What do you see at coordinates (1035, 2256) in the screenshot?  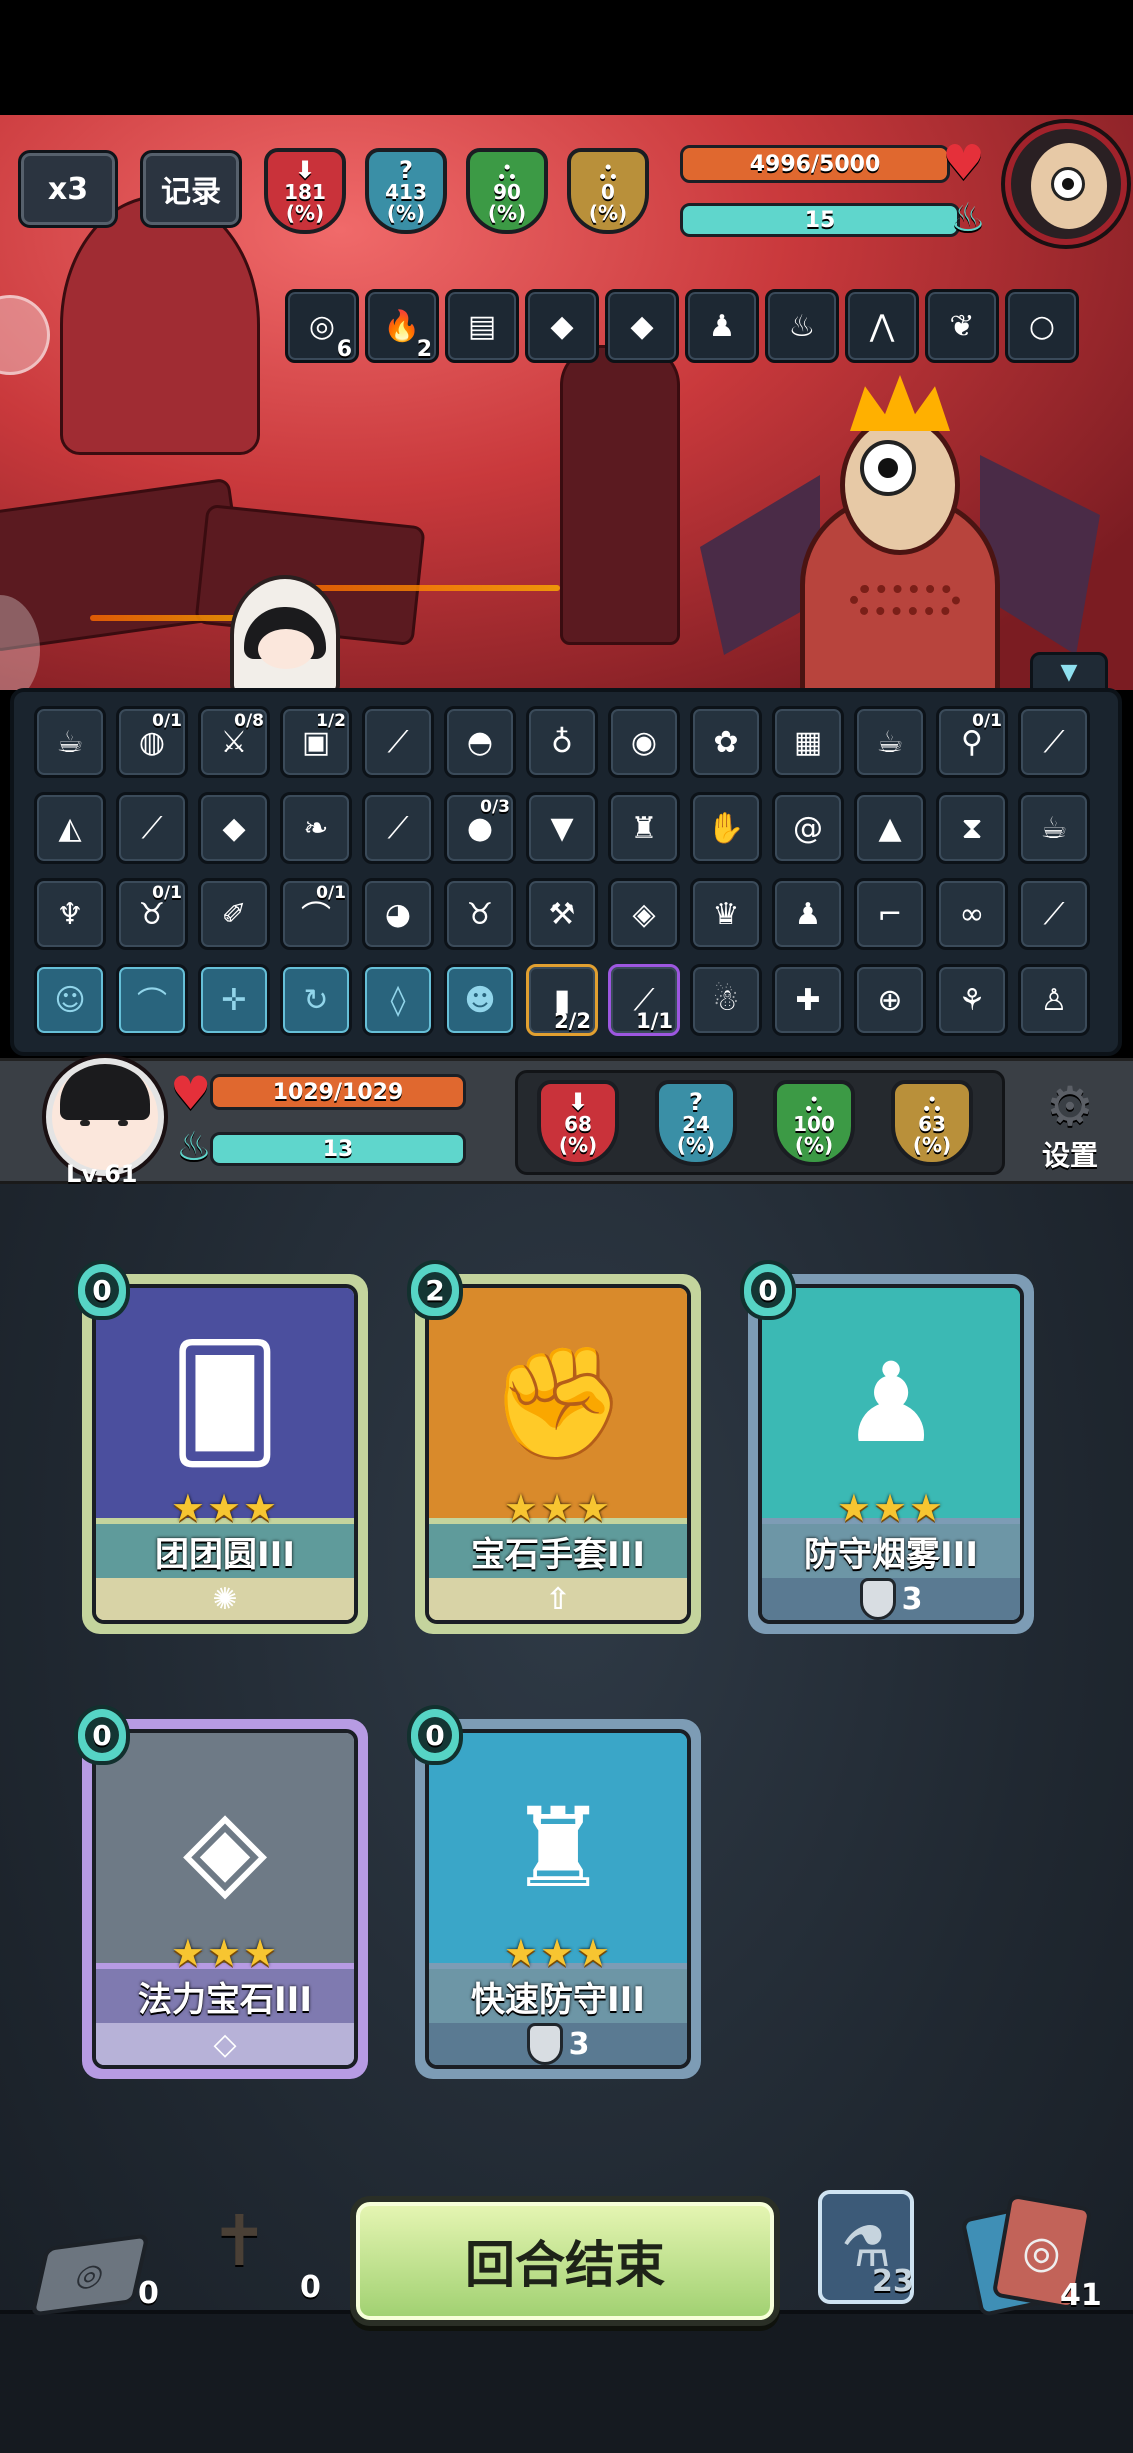 I see `deck-pile: ◎ 41` at bounding box center [1035, 2256].